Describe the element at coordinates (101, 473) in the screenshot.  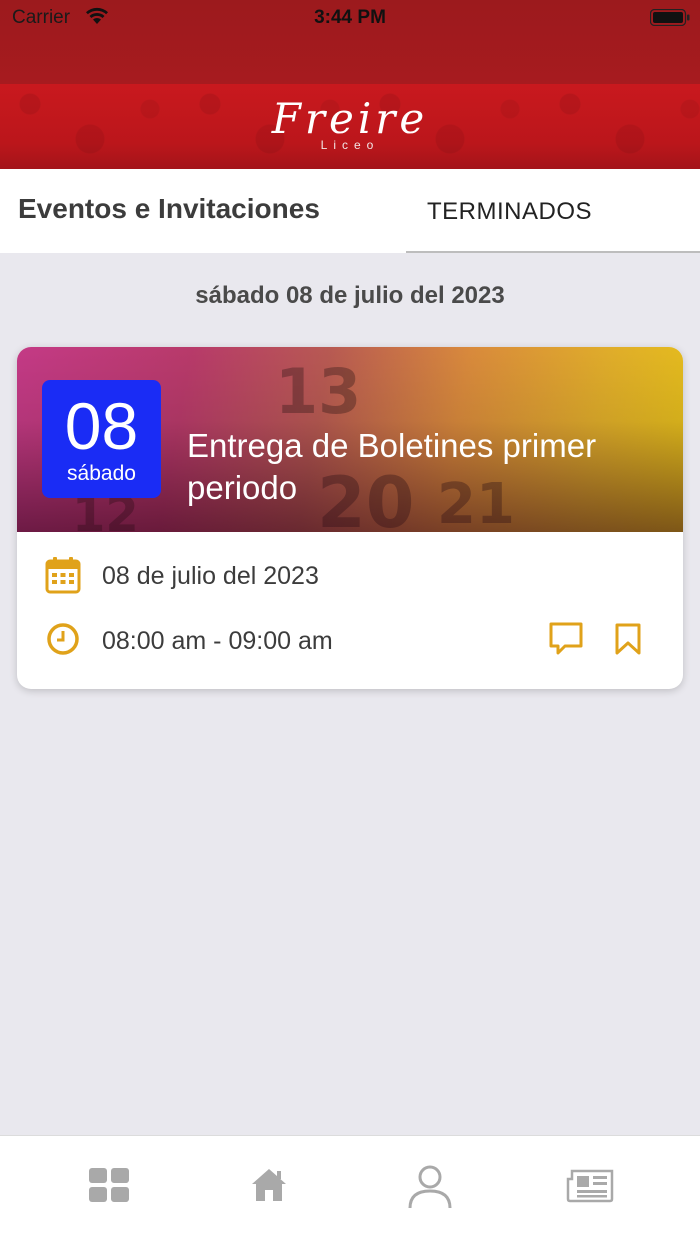
I see `date-badge-weekday: sábado` at that location.